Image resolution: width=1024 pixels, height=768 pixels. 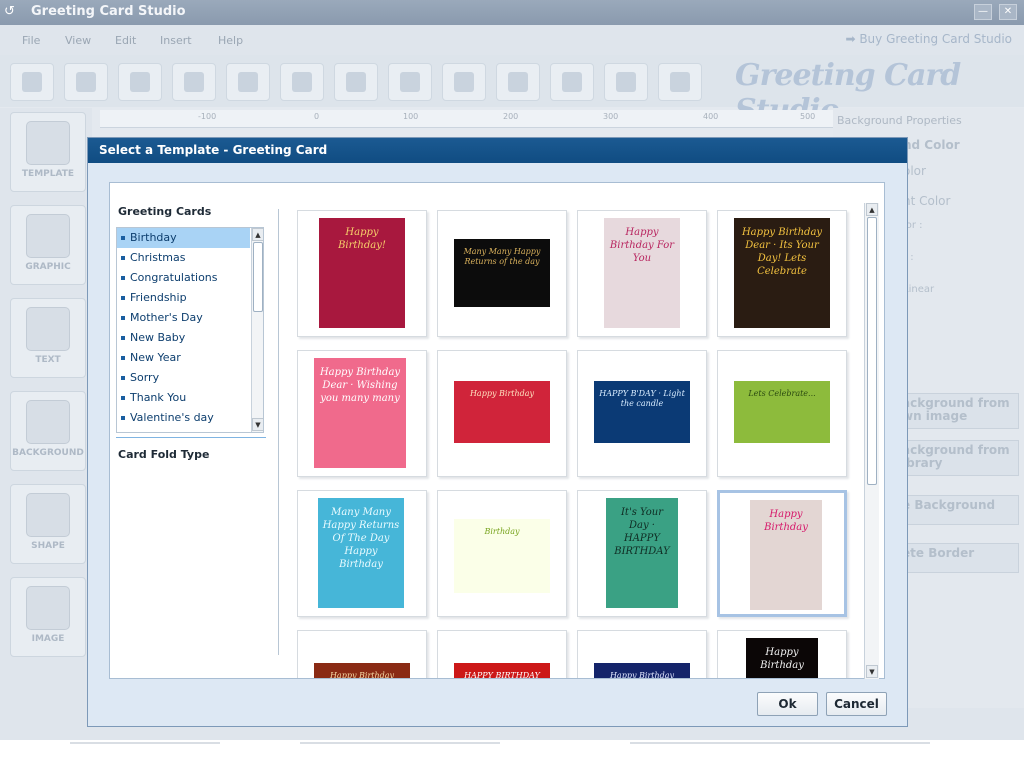 I want to click on background-from-library-button: ackground from ibrary, so click(x=957, y=458).